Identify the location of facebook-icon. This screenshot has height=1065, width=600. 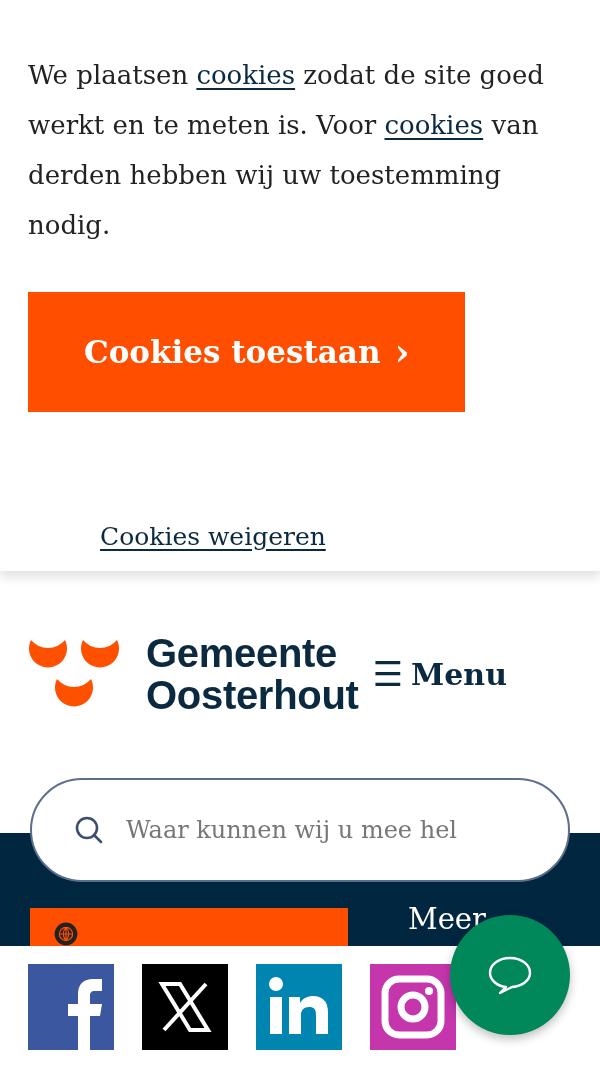
(71, 1007).